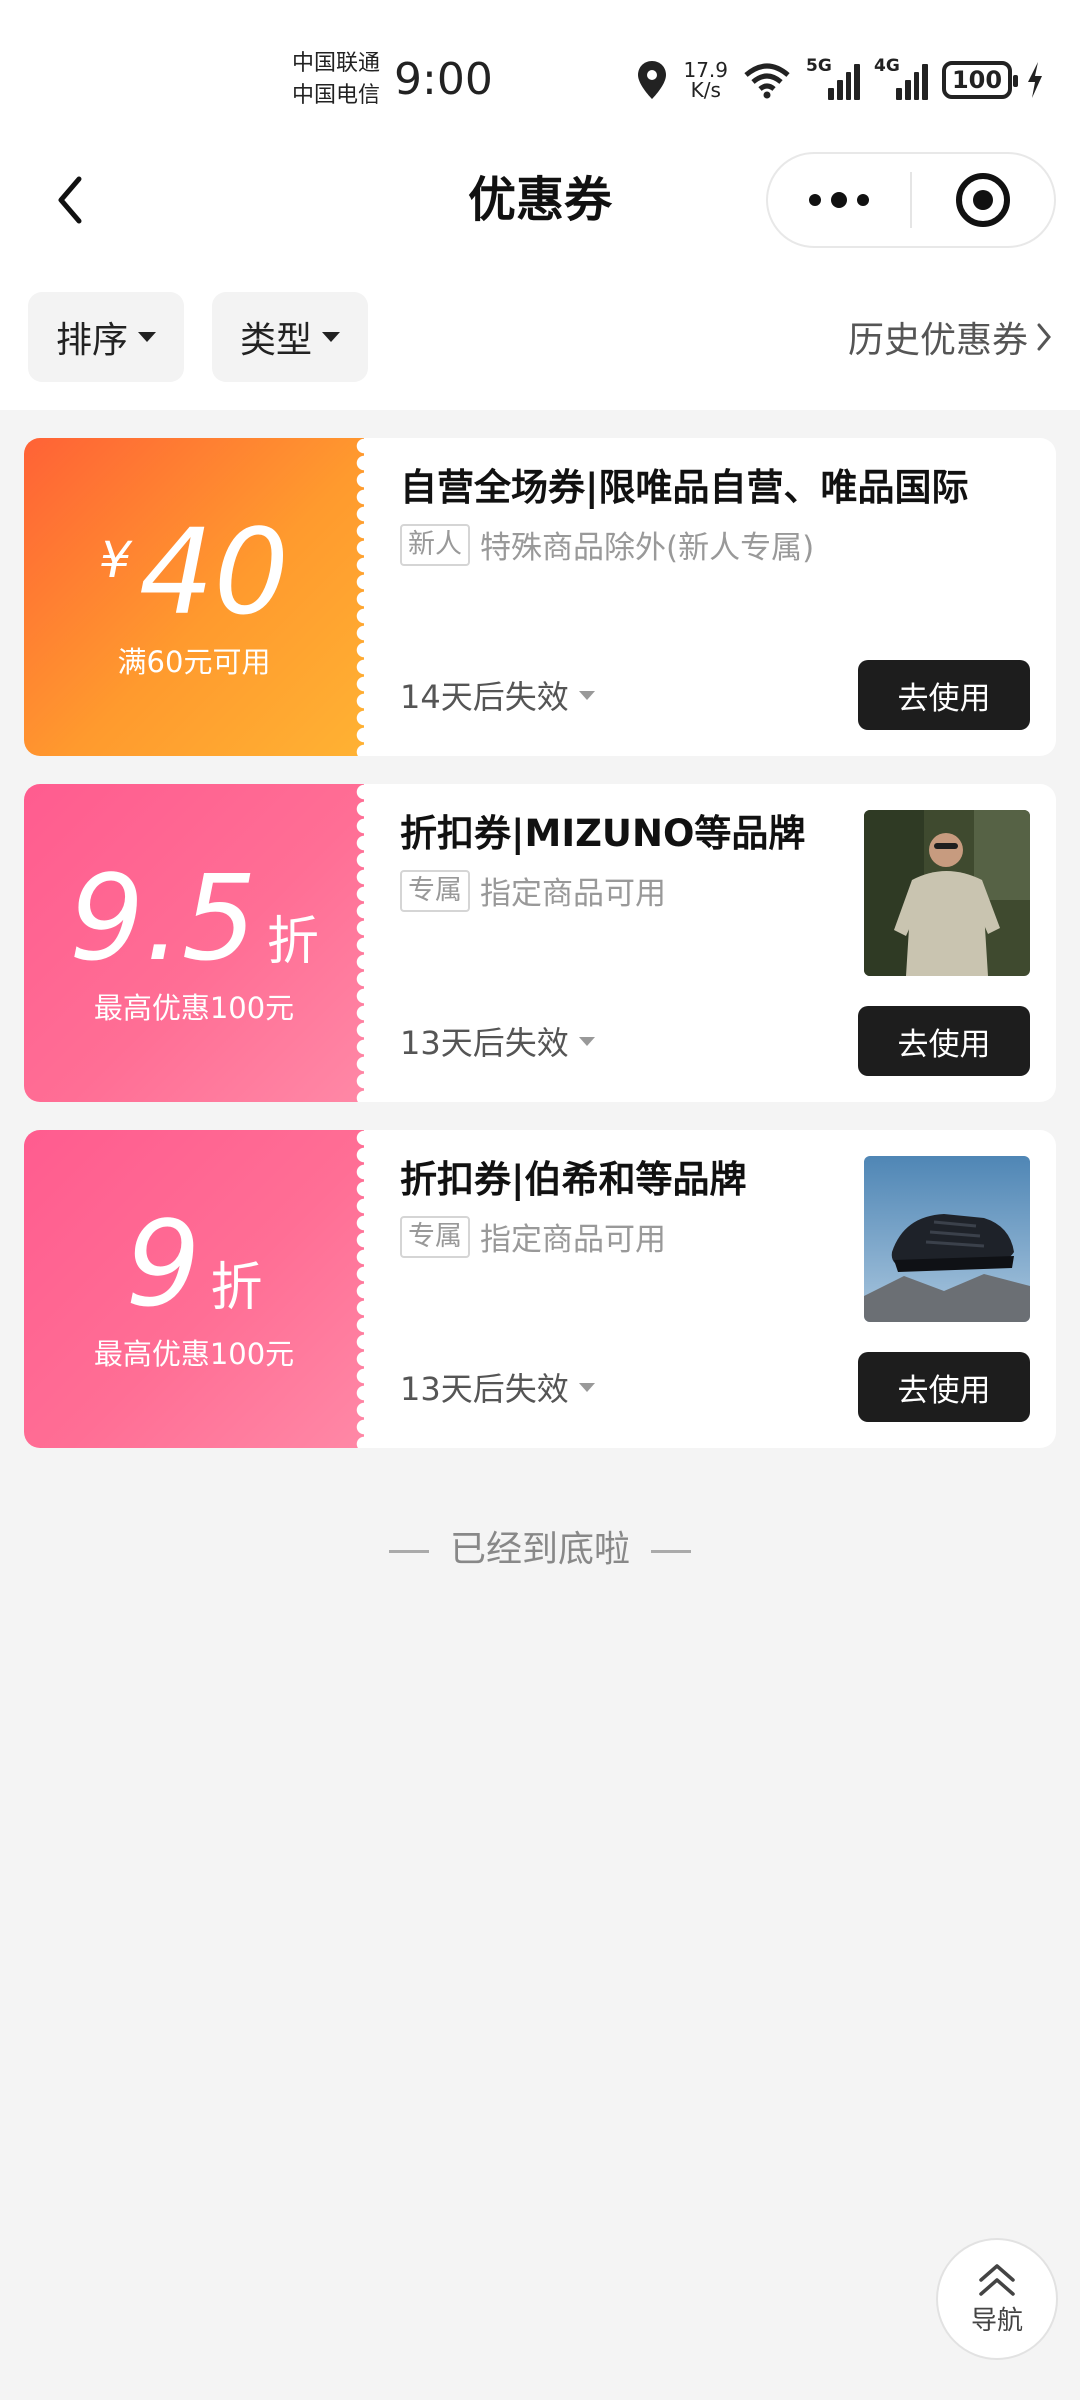 The width and height of the screenshot is (1080, 2400). I want to click on coupon-value-panel: 9 折 最高优惠100元, so click(198, 1289).